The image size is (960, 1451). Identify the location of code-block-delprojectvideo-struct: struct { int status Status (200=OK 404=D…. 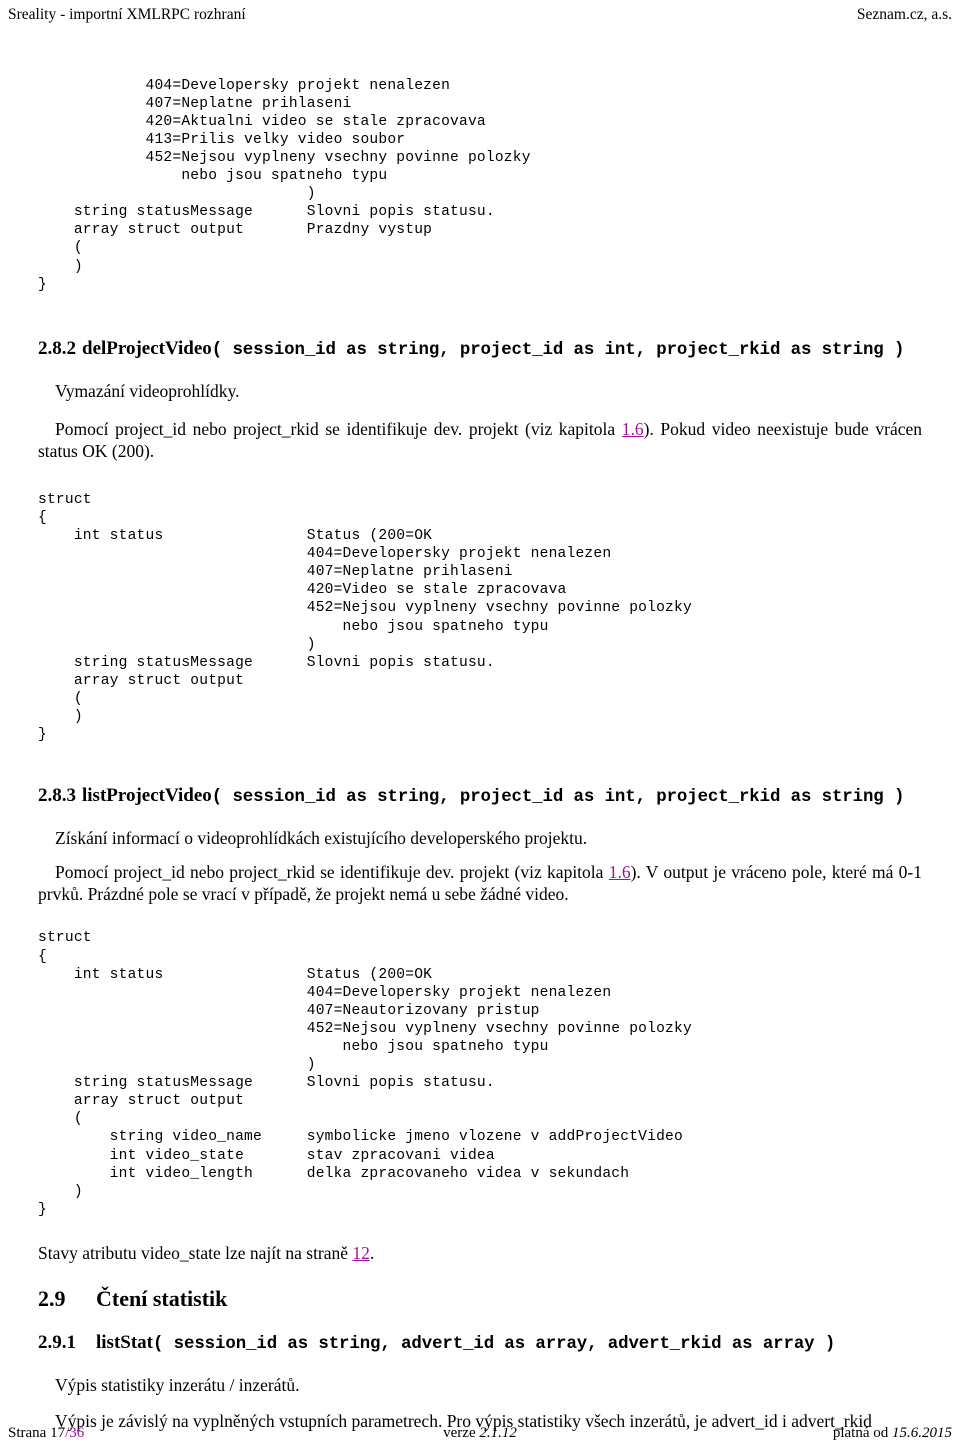
(365, 617).